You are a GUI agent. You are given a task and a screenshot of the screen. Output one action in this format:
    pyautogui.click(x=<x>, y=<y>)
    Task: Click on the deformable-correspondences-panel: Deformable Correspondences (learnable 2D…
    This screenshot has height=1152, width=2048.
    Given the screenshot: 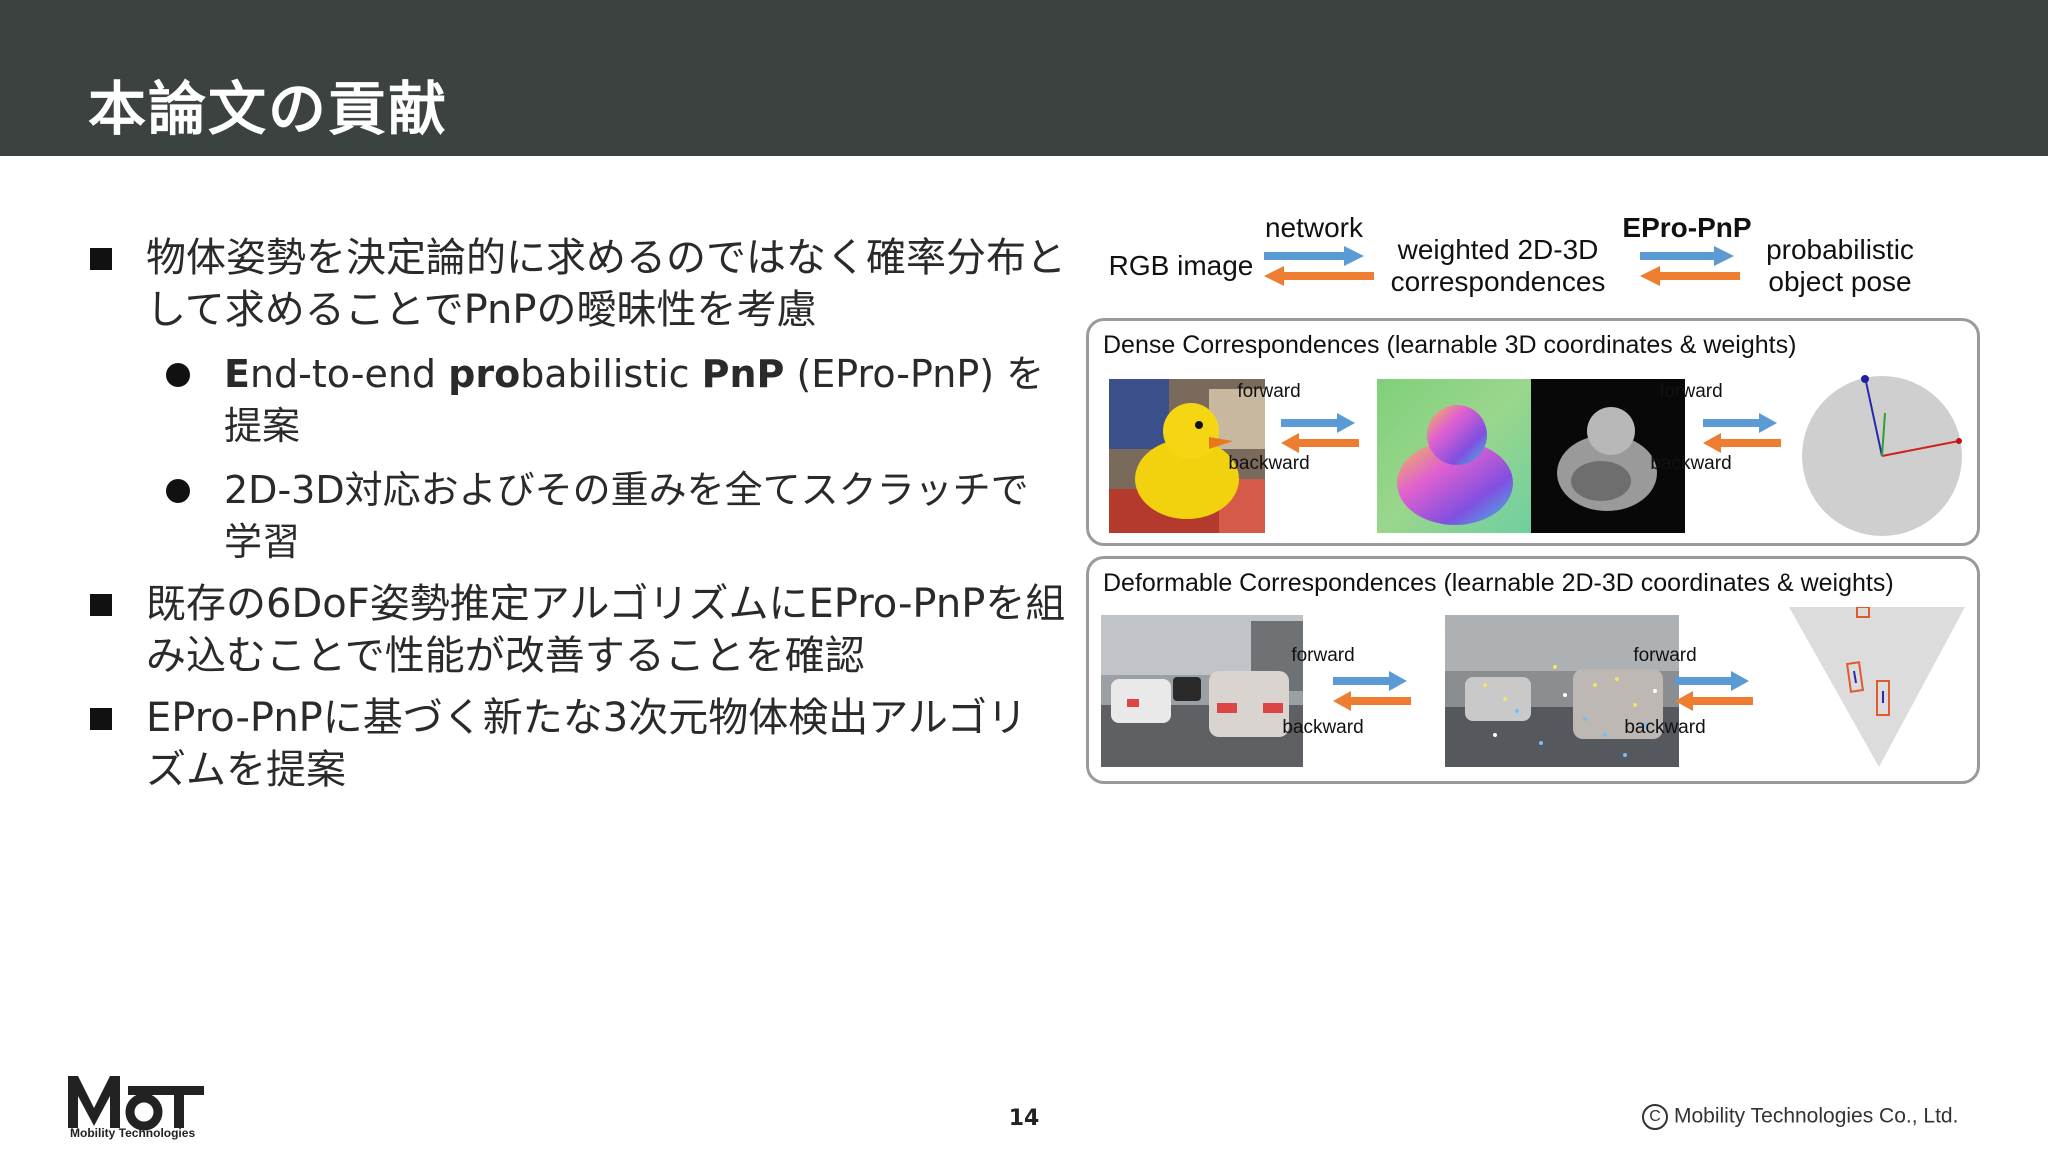 What is the action you would take?
    pyautogui.click(x=1533, y=670)
    